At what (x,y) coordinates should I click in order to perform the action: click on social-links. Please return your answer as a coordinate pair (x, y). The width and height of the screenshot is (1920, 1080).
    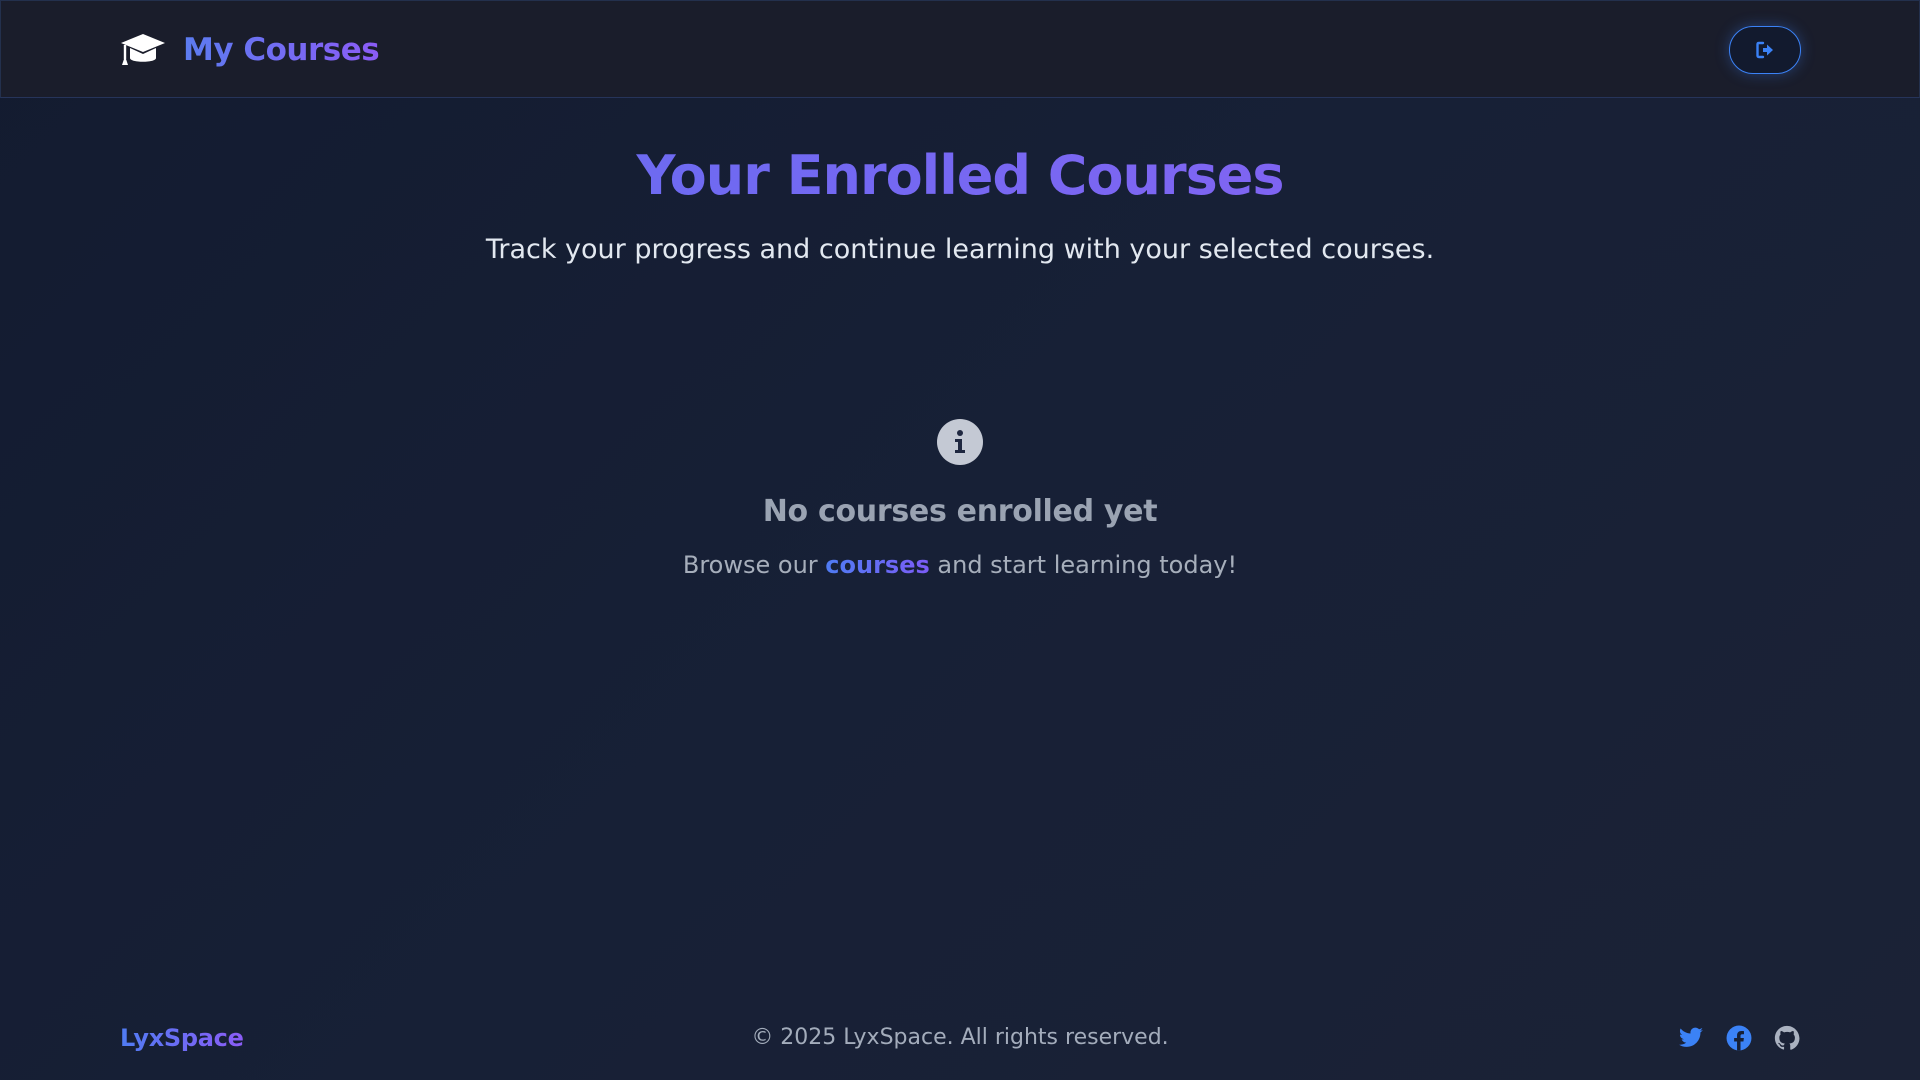
    Looking at the image, I should click on (1739, 1038).